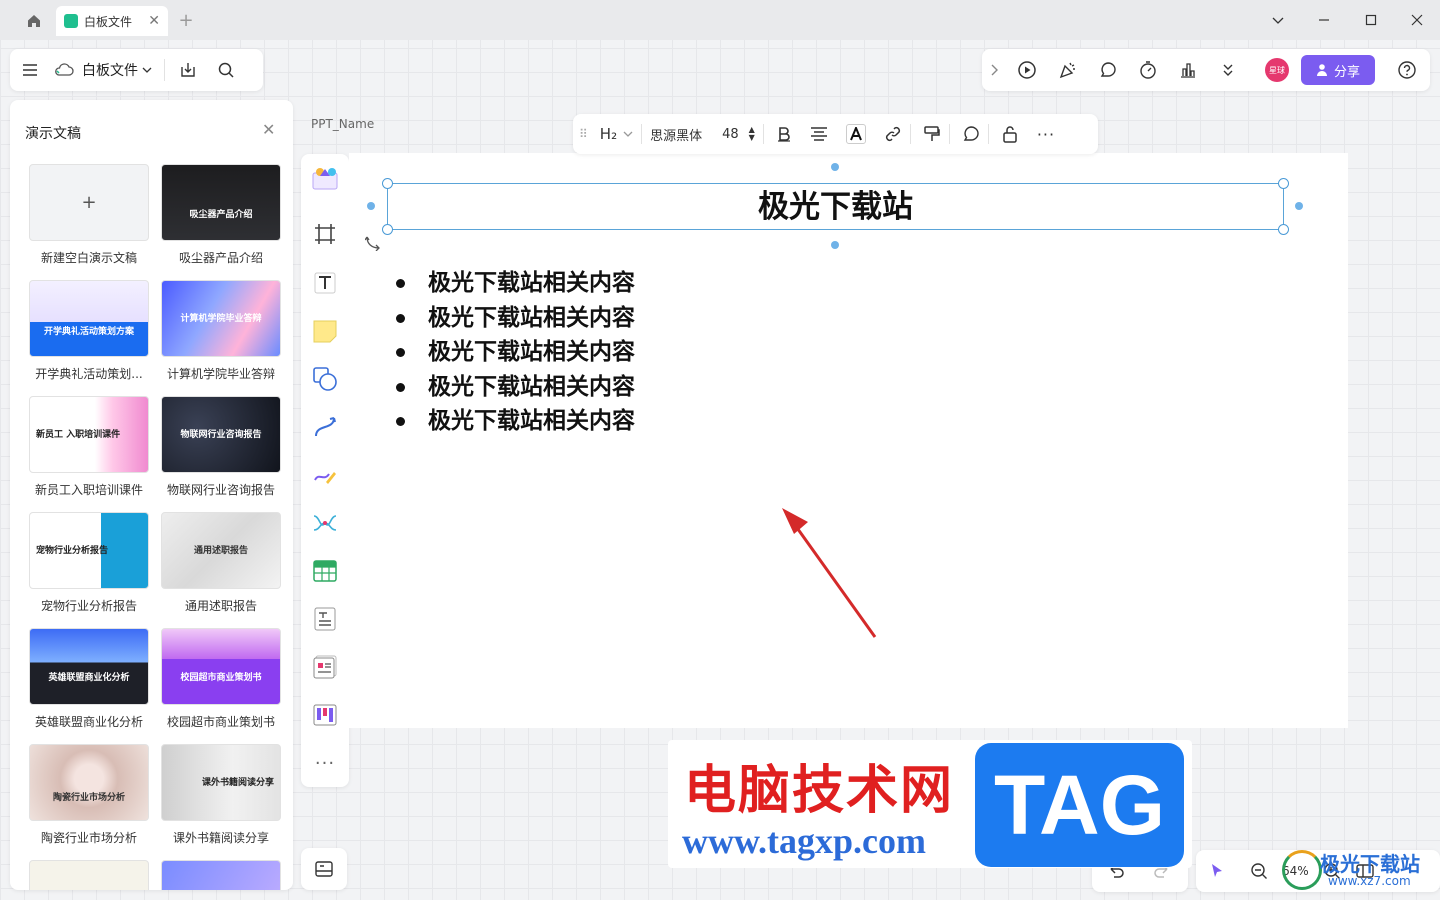 The height and width of the screenshot is (900, 1440). What do you see at coordinates (893, 134) in the screenshot?
I see `link-icon` at bounding box center [893, 134].